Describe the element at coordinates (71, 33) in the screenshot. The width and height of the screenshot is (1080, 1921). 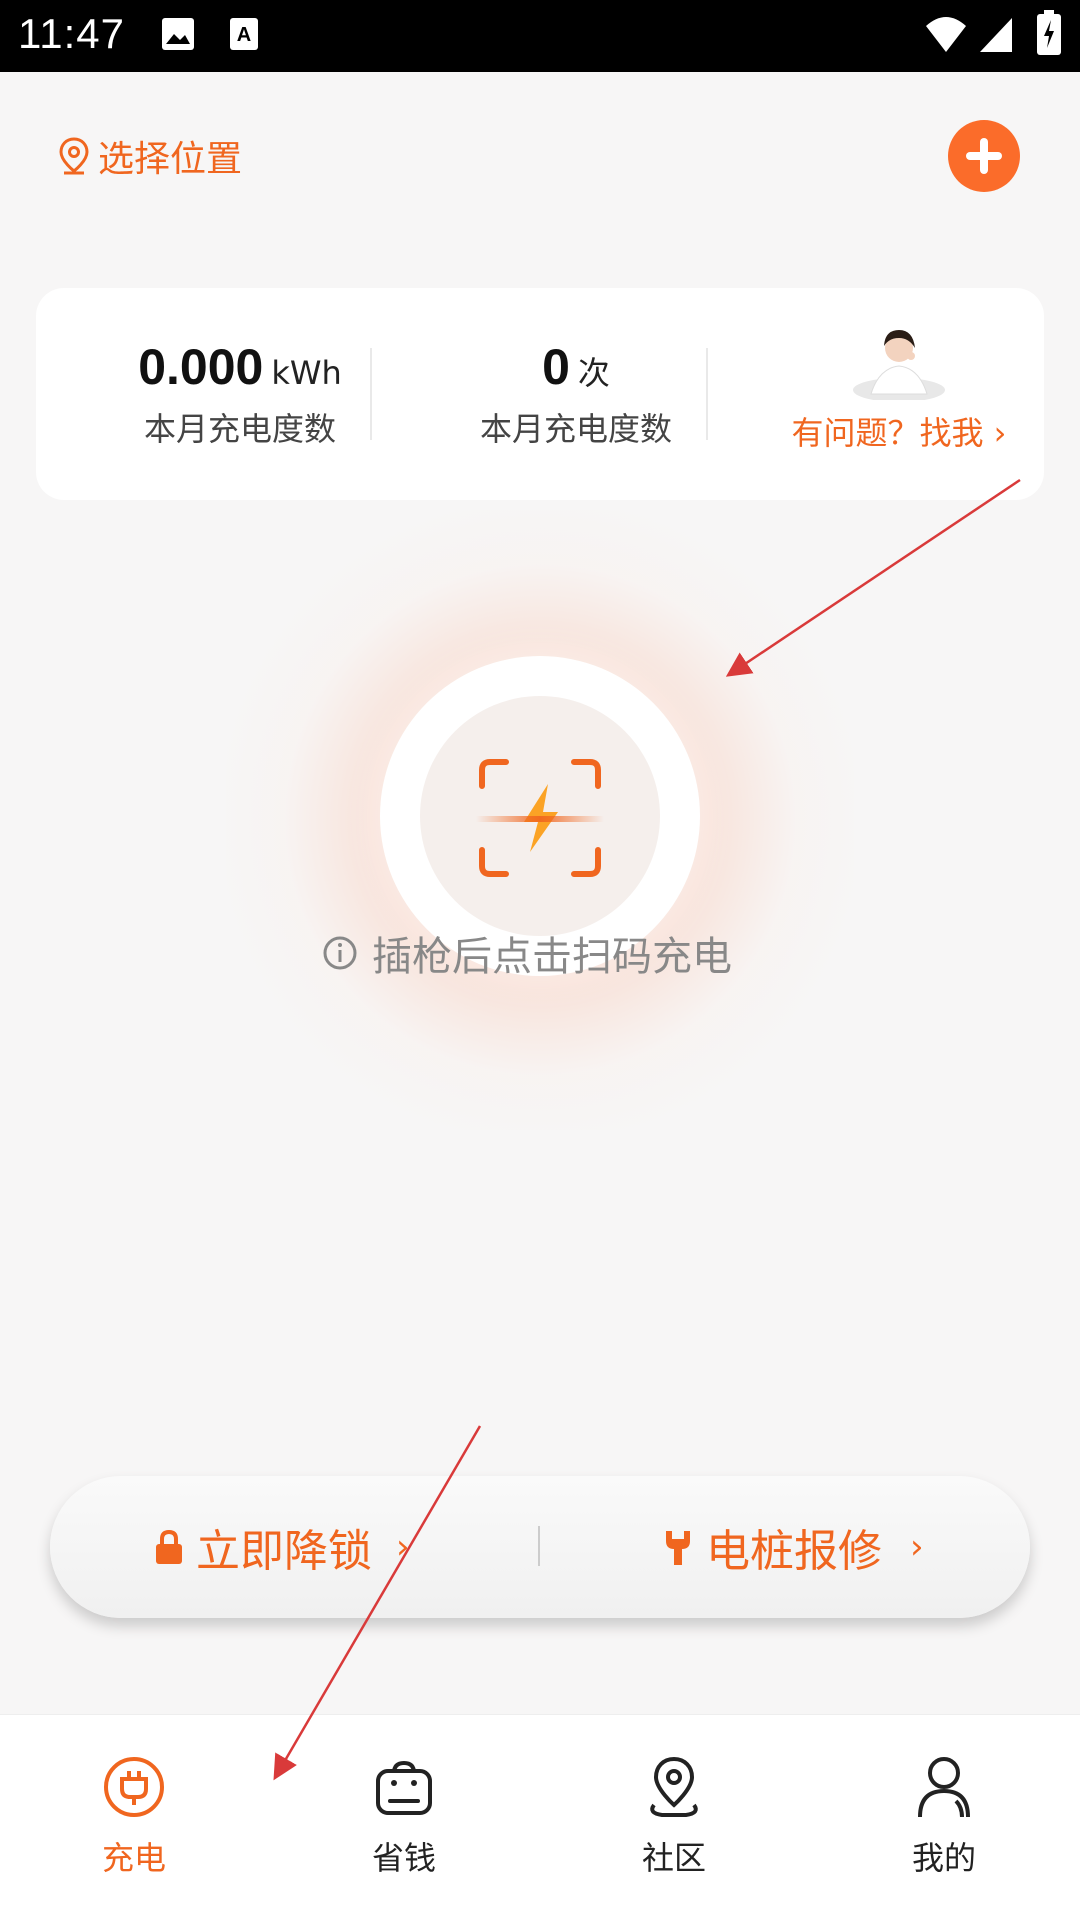
I see `status-time: 11:47` at that location.